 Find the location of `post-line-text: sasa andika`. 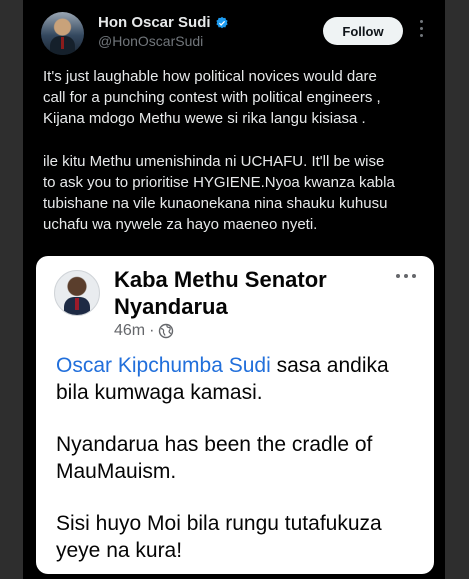

post-line-text: sasa andika is located at coordinates (329, 365).